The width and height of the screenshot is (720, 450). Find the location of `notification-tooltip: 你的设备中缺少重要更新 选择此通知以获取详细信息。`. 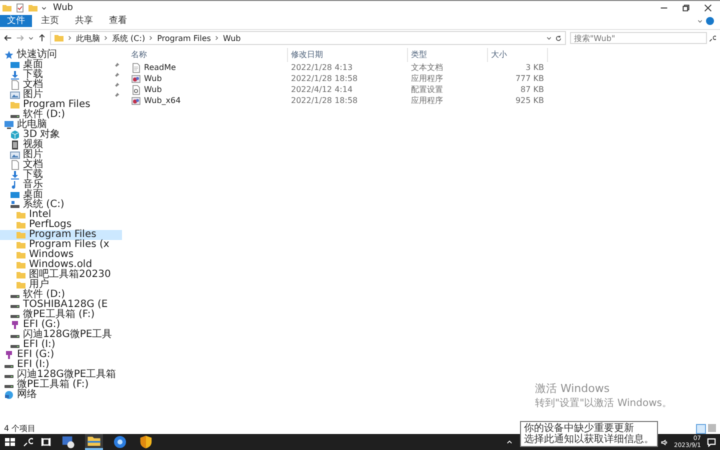

notification-tooltip: 你的设备中缺少重要更新 选择此通知以获取详细信息。 is located at coordinates (589, 434).